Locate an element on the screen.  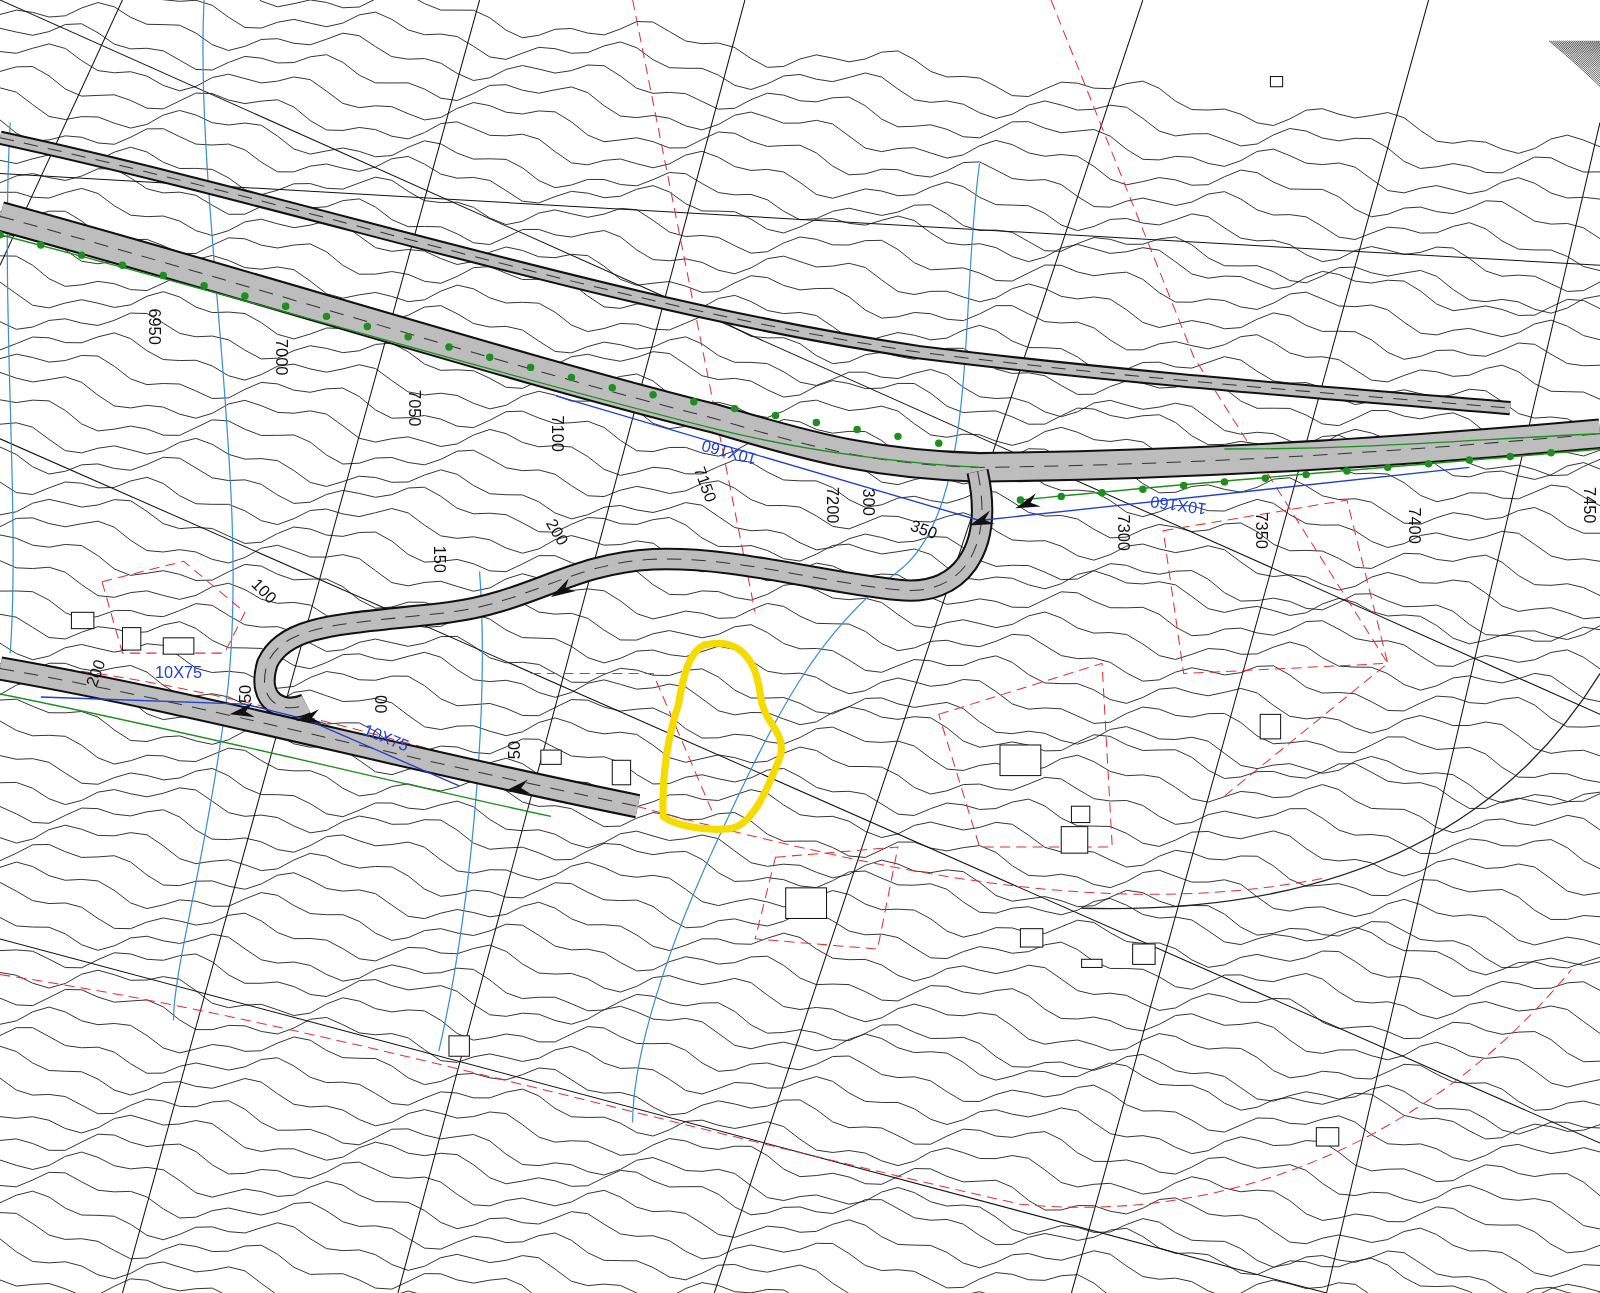
chainage-label: 7050 is located at coordinates (414, 408).